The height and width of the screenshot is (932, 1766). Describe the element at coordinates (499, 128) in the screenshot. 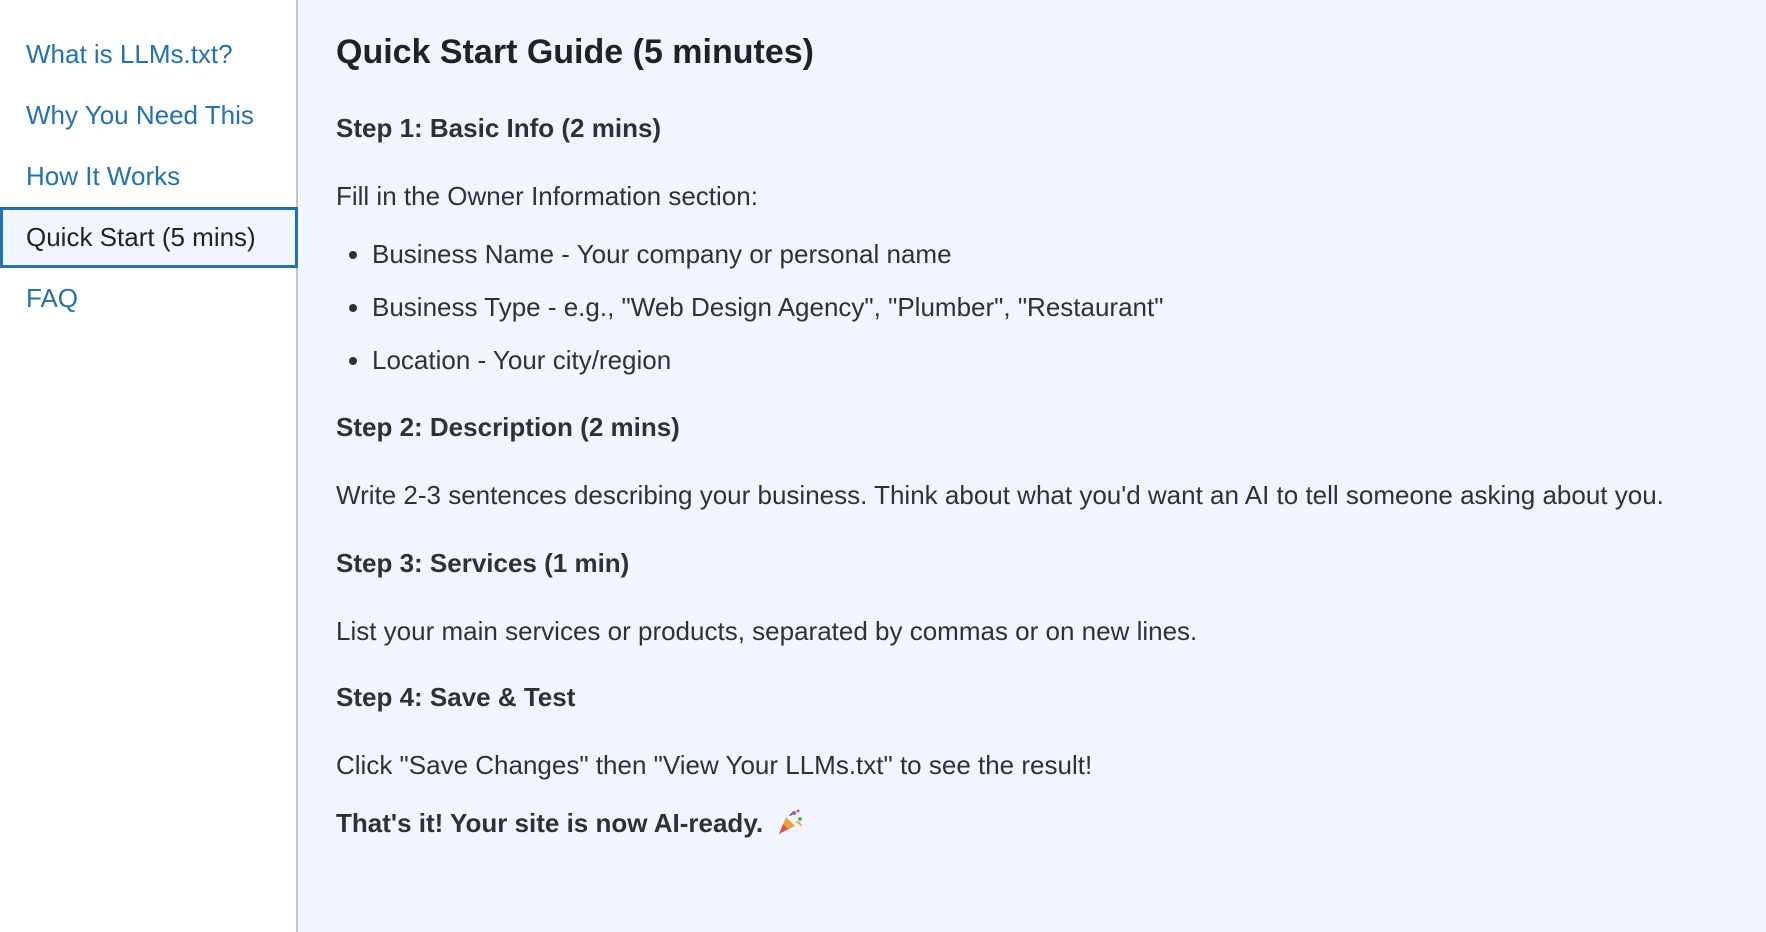

I see `step-1-heading: Step 1: Basic Info (2 mins)` at that location.